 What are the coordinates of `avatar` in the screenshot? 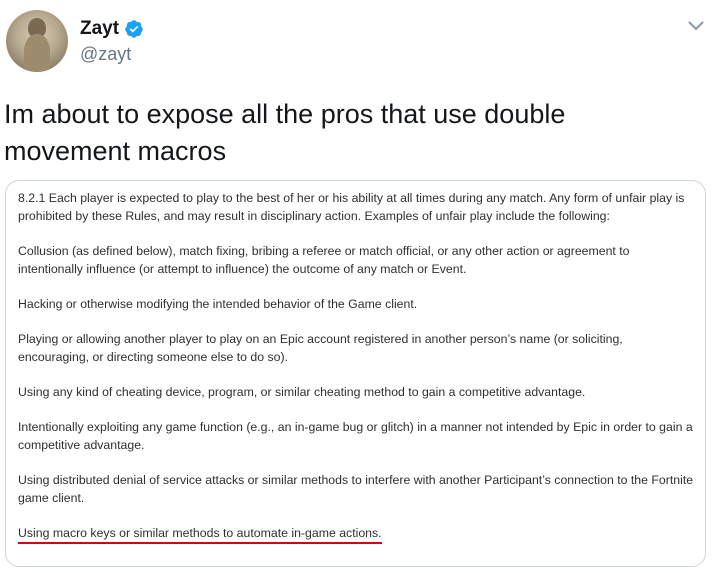 It's located at (37, 41).